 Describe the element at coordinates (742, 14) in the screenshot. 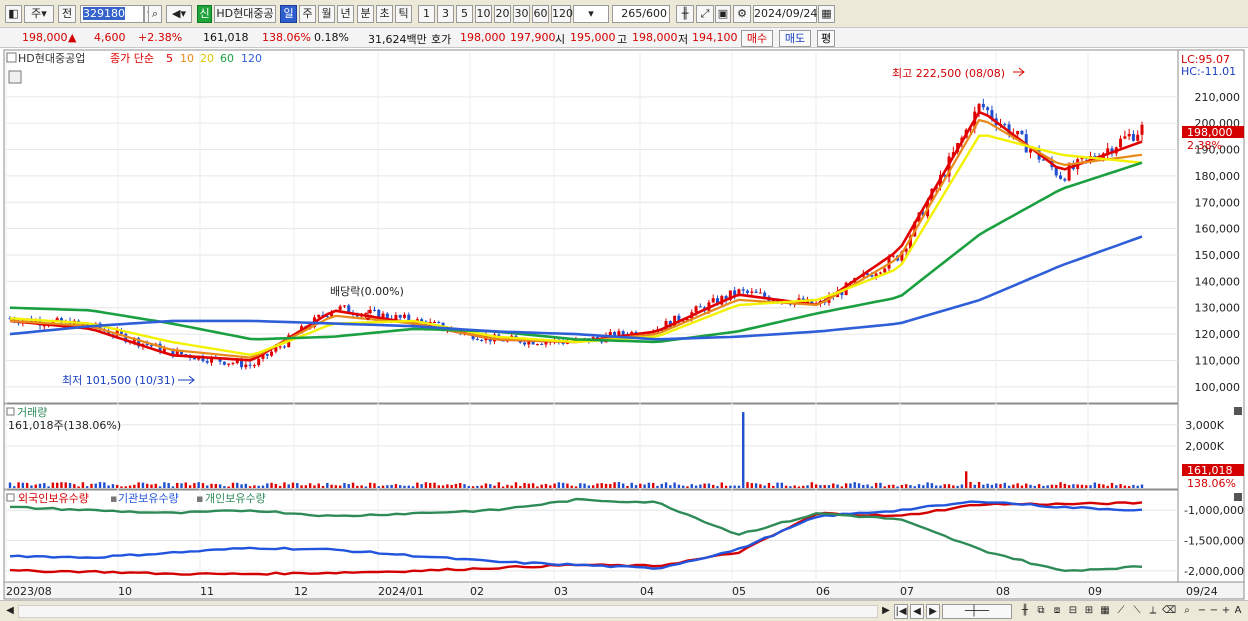

I see `gear-icon: ⚙` at that location.